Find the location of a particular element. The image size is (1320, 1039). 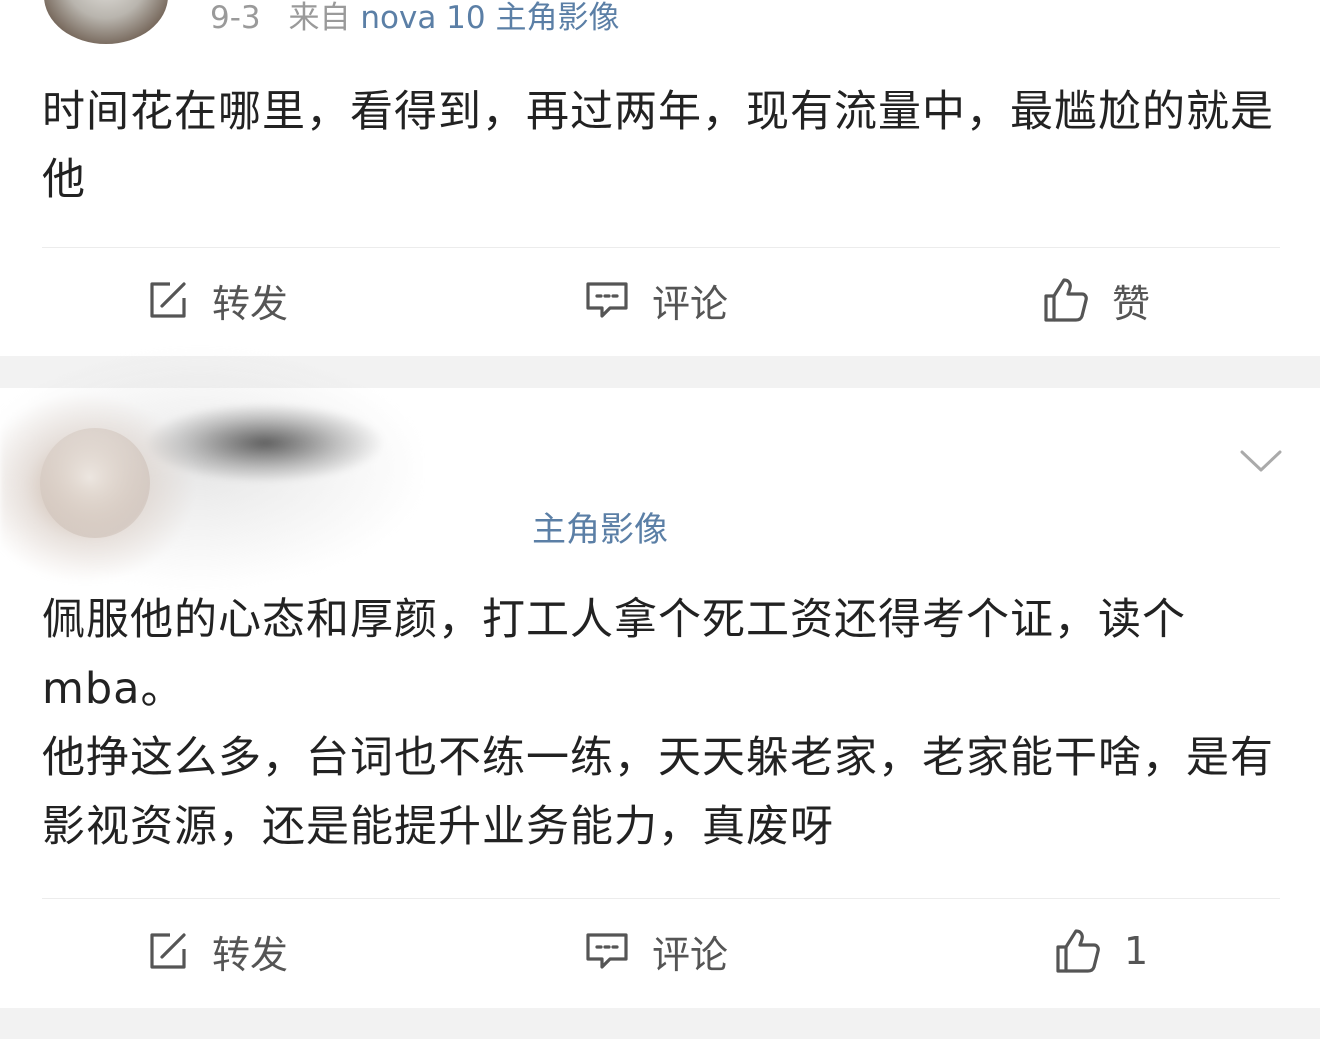

post-paragraph: 佩服他的心态和厚颜，打工人拿个死工资还得考个证，读个mba。 is located at coordinates (614, 654).